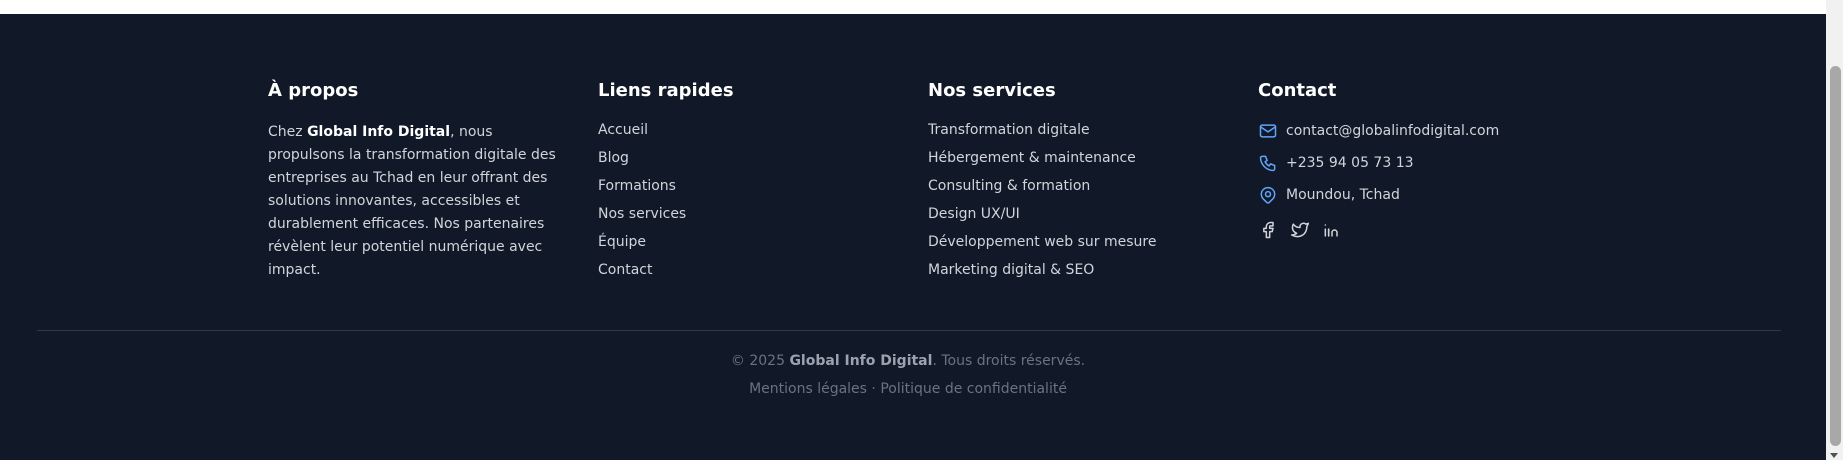 The height and width of the screenshot is (460, 1843). What do you see at coordinates (625, 270) in the screenshot?
I see `link-contact: Contact` at bounding box center [625, 270].